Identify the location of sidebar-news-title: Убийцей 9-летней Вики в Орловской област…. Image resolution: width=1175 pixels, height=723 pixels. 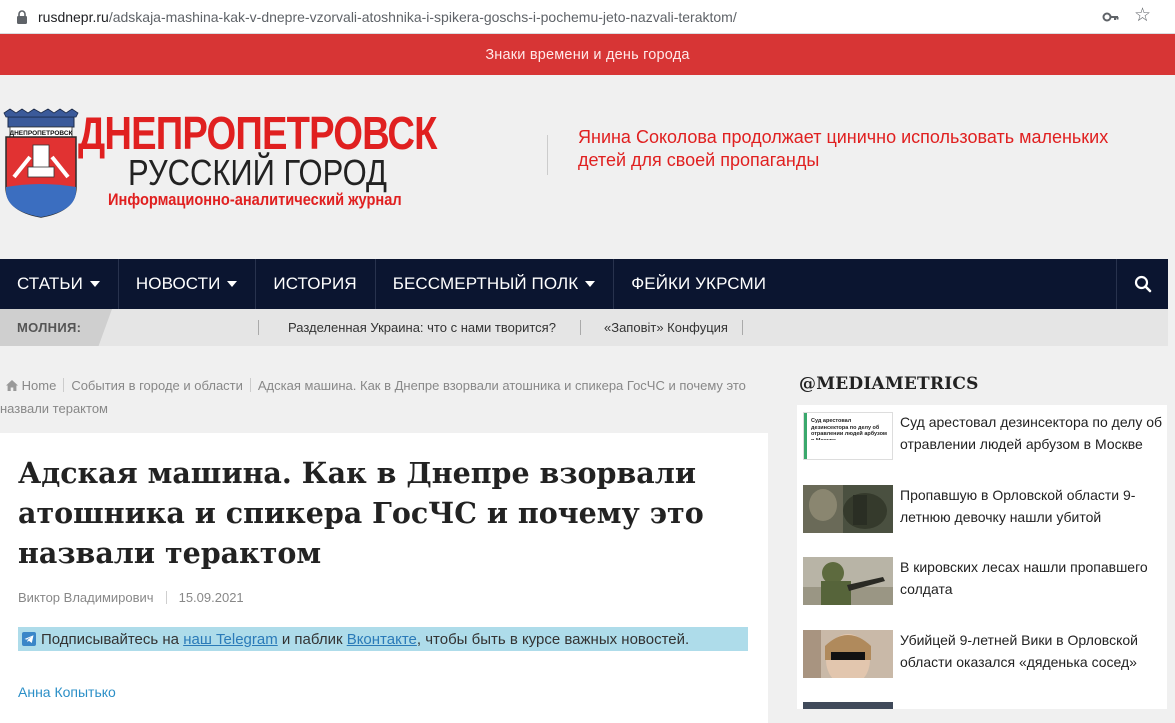
(1034, 651).